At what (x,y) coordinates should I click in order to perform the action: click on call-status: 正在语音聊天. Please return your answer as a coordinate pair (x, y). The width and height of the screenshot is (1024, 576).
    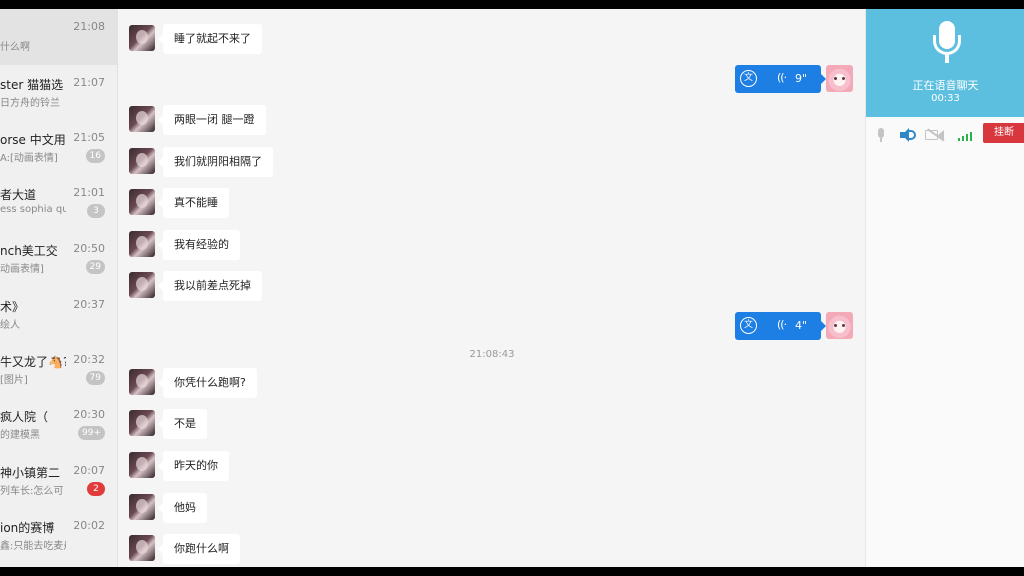
    Looking at the image, I should click on (945, 85).